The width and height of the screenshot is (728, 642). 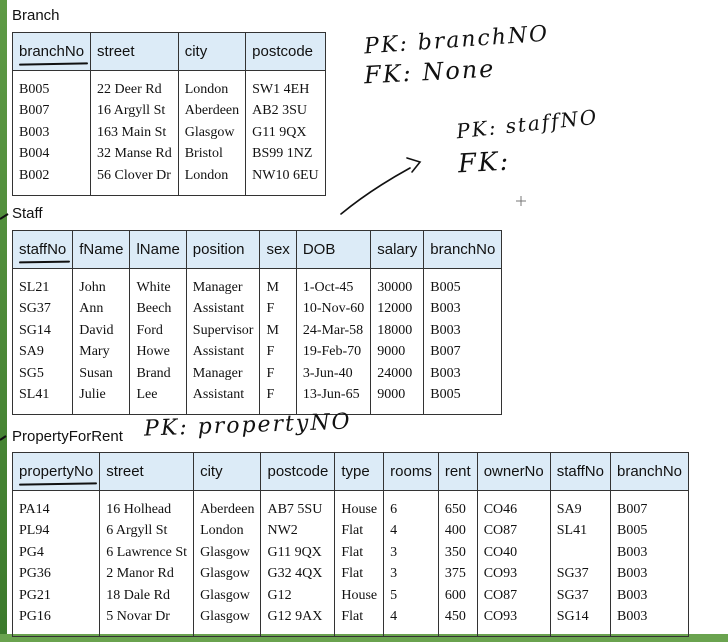 What do you see at coordinates (375, 191) in the screenshot?
I see `handwritten-arrow` at bounding box center [375, 191].